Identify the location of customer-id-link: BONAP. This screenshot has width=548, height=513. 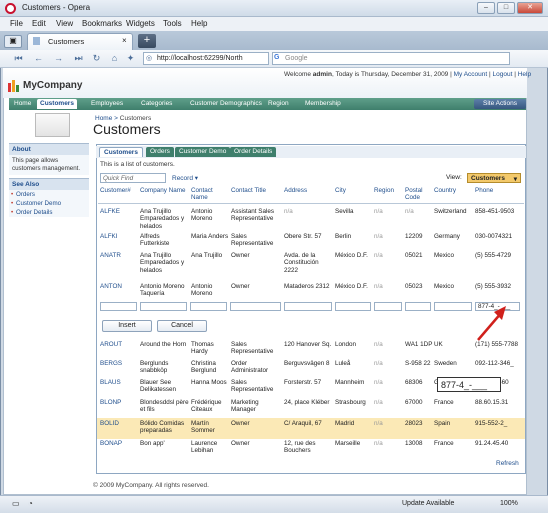
(119, 443).